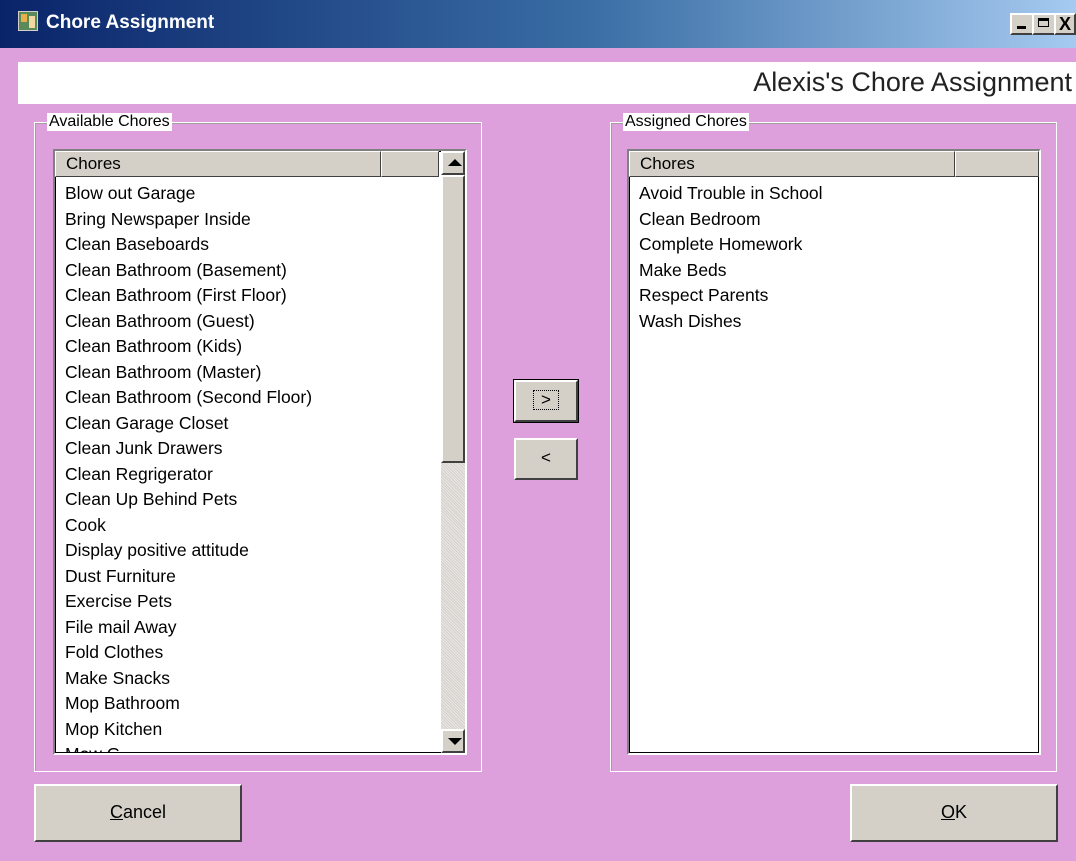 The height and width of the screenshot is (861, 1076). Describe the element at coordinates (260, 194) in the screenshot. I see `list-item: Blow out Garage` at that location.